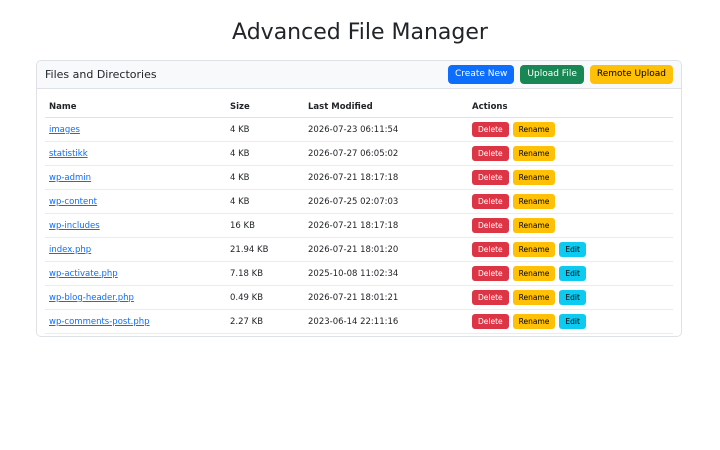  I want to click on card-title: Files and Directories, so click(101, 74).